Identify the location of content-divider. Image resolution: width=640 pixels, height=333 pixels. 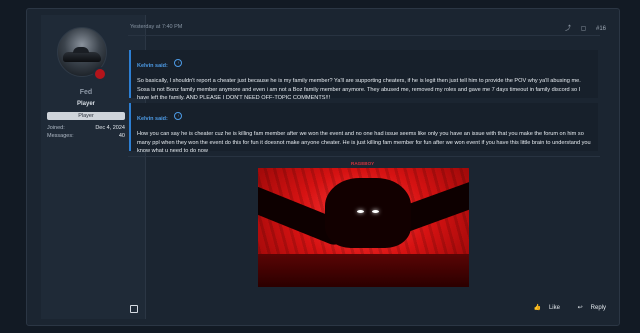
(364, 156).